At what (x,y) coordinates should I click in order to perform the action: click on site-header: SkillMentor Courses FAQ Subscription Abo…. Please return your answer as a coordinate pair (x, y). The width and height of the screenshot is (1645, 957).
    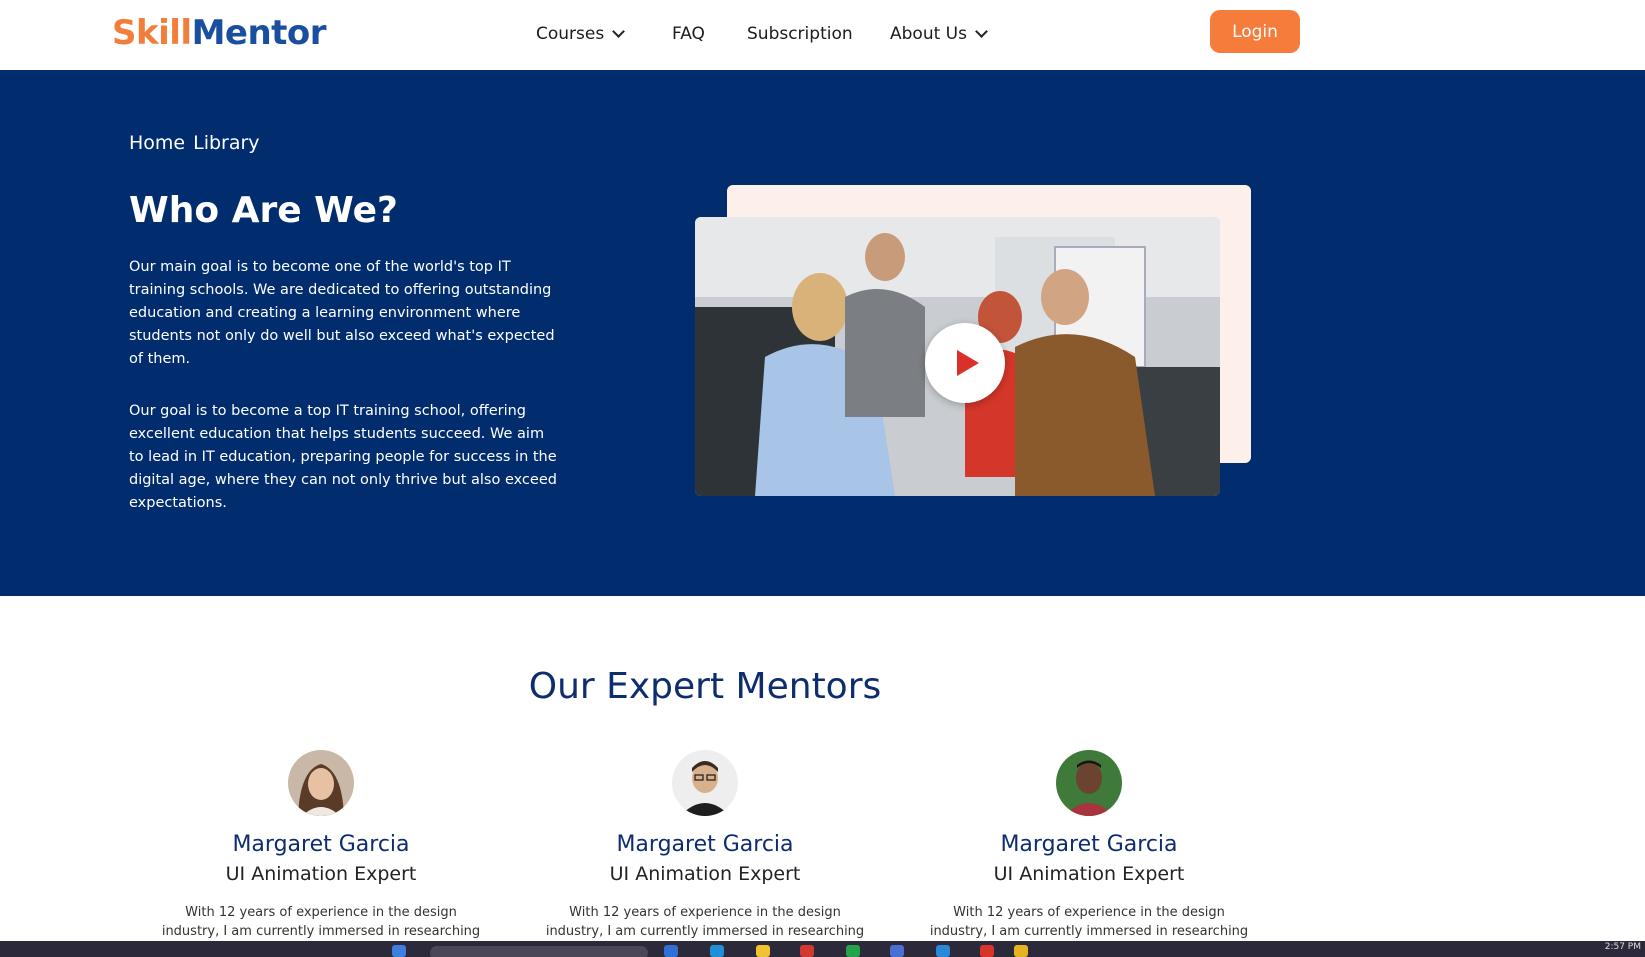
    Looking at the image, I should click on (822, 35).